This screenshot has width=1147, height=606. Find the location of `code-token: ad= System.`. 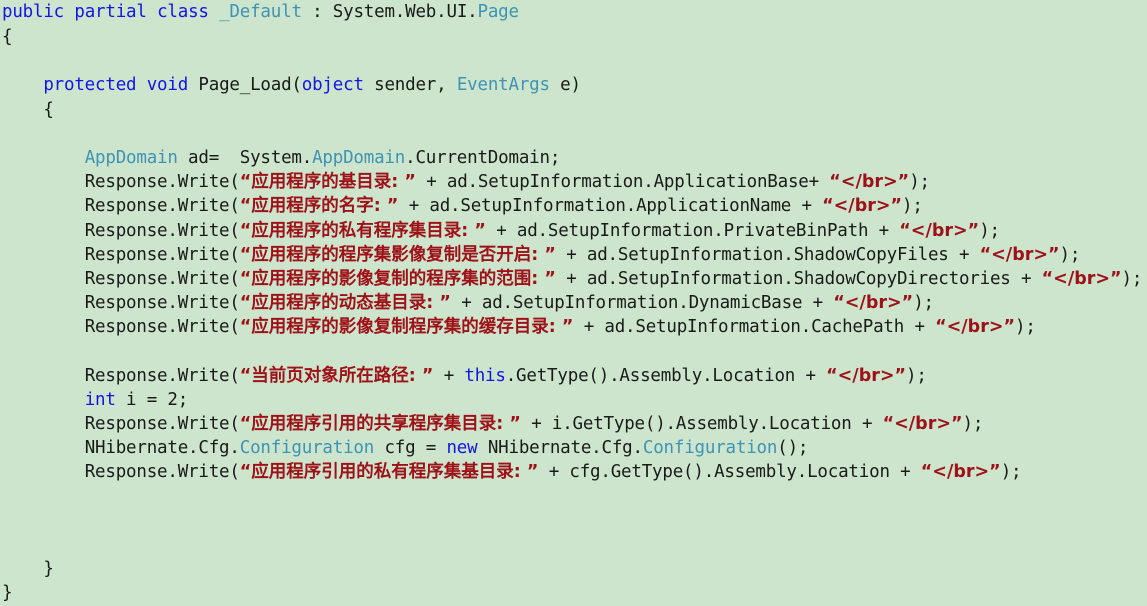

code-token: ad= System. is located at coordinates (245, 157).